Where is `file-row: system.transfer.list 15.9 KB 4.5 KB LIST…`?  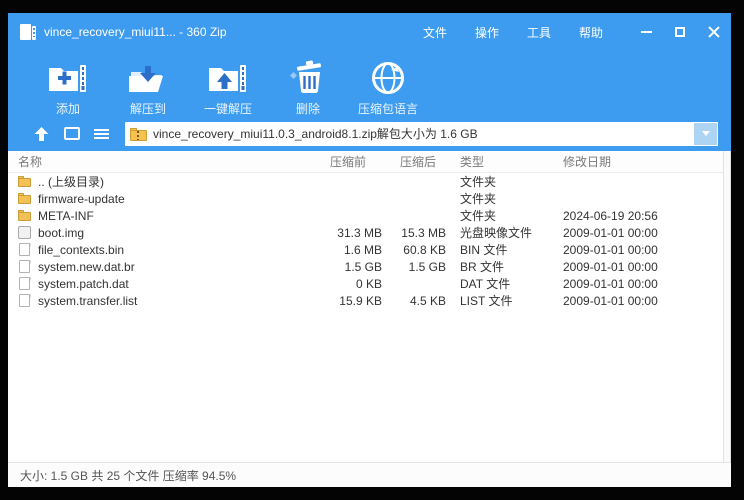 file-row: system.transfer.list 15.9 KB 4.5 KB LIST… is located at coordinates (369, 300).